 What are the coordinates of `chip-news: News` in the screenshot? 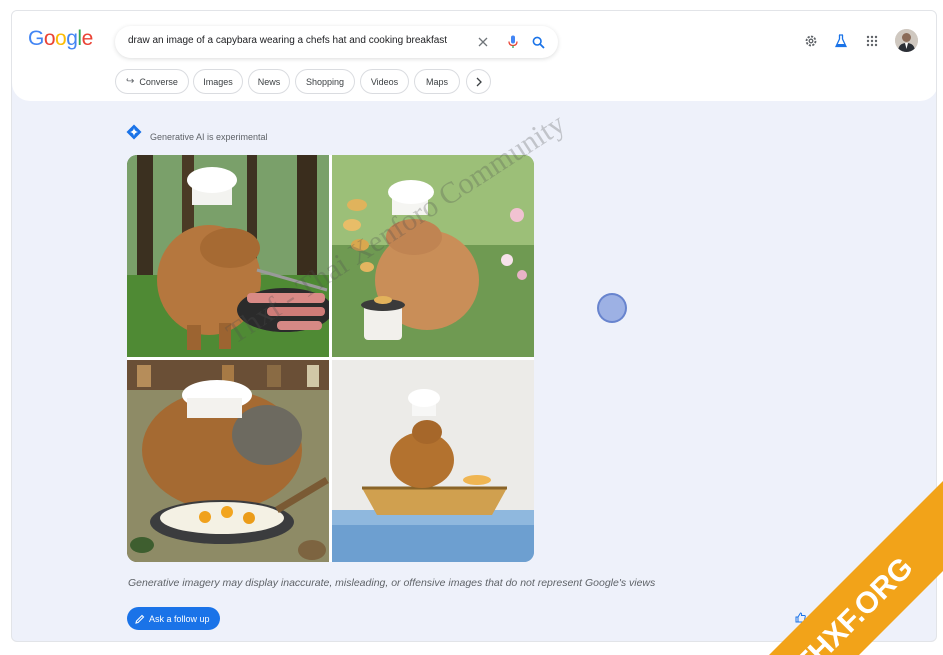 It's located at (269, 81).